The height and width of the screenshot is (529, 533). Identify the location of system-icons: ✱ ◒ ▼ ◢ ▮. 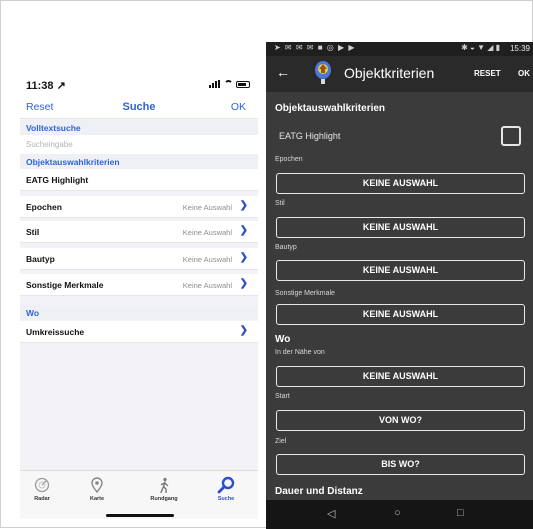
(480, 47).